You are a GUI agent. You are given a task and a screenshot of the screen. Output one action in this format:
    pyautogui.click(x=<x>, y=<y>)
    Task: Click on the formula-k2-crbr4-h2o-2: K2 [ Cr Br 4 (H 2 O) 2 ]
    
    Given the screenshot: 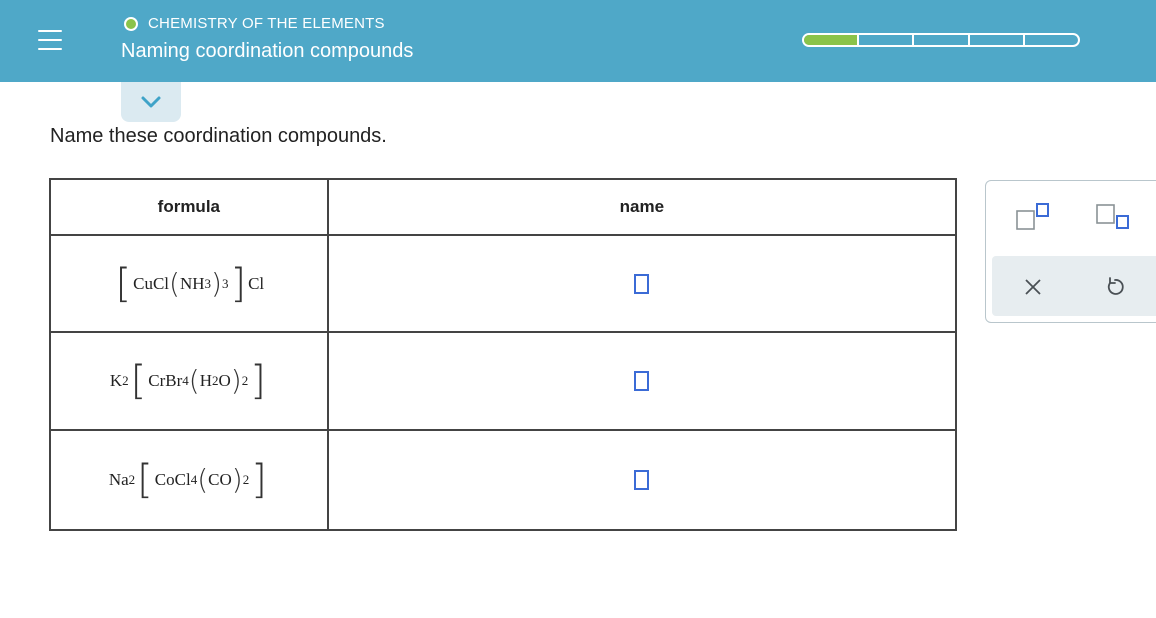 What is the action you would take?
    pyautogui.click(x=187, y=381)
    